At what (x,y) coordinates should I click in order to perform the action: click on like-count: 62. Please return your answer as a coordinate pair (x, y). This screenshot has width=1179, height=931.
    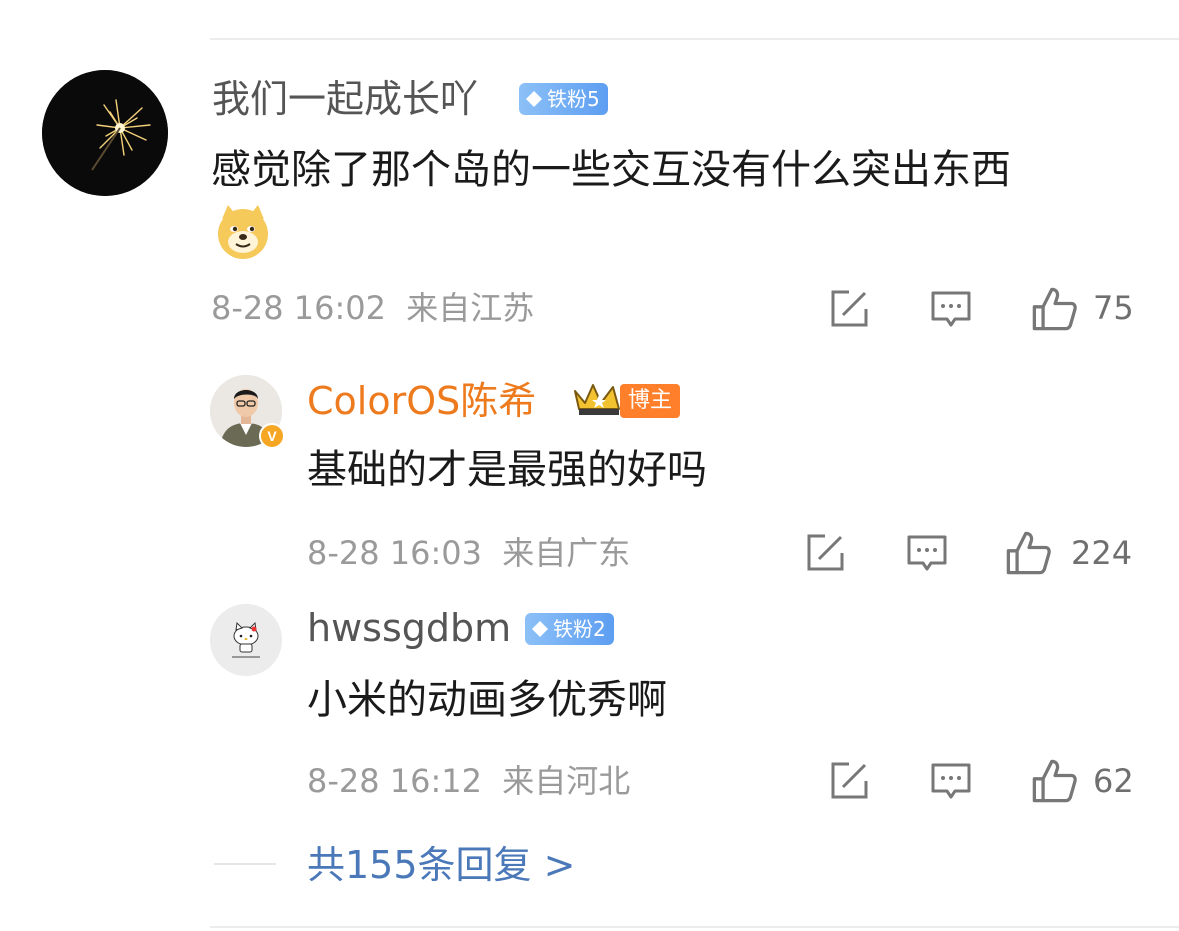
    Looking at the image, I should click on (1113, 781).